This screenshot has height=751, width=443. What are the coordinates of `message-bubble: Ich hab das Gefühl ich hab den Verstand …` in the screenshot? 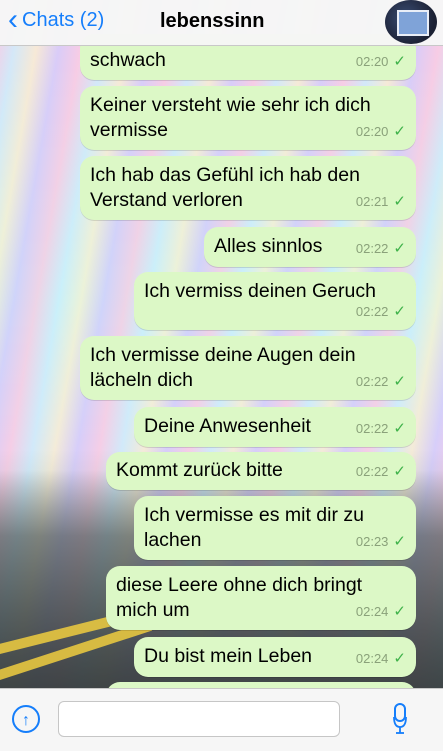 It's located at (248, 188).